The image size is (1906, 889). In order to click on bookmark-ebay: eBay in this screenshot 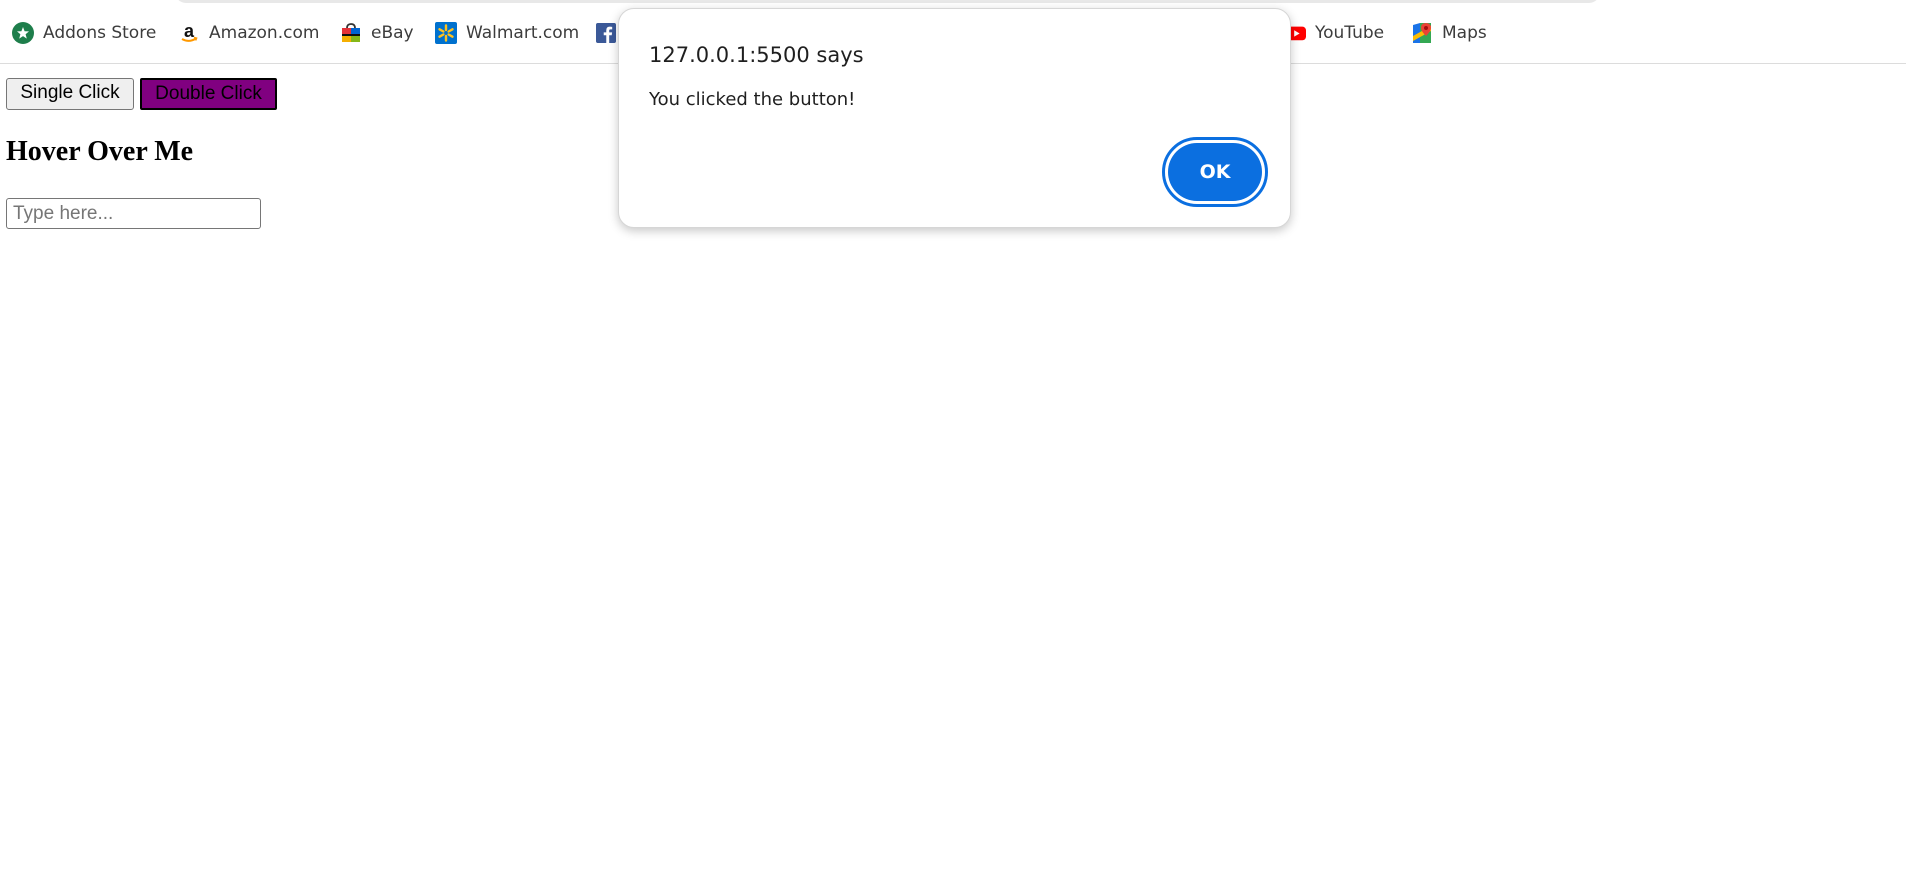, I will do `click(377, 33)`.